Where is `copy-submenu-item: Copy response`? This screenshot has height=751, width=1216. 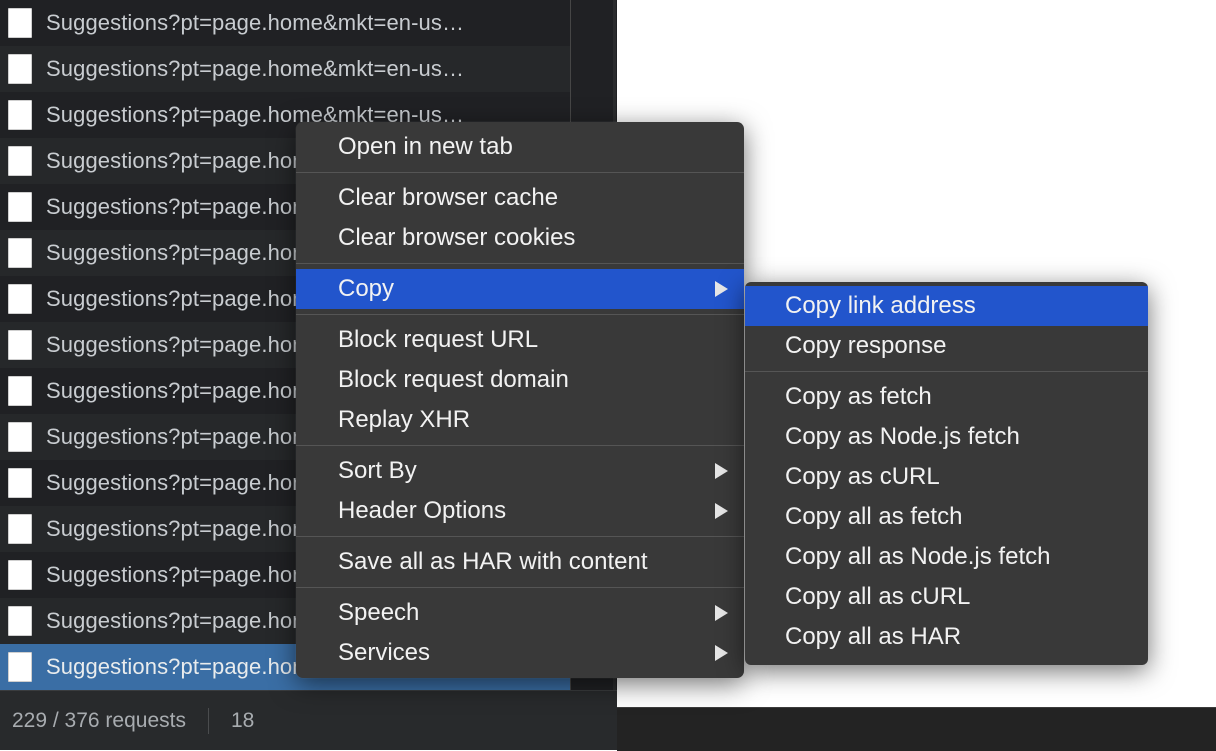 copy-submenu-item: Copy response is located at coordinates (946, 346).